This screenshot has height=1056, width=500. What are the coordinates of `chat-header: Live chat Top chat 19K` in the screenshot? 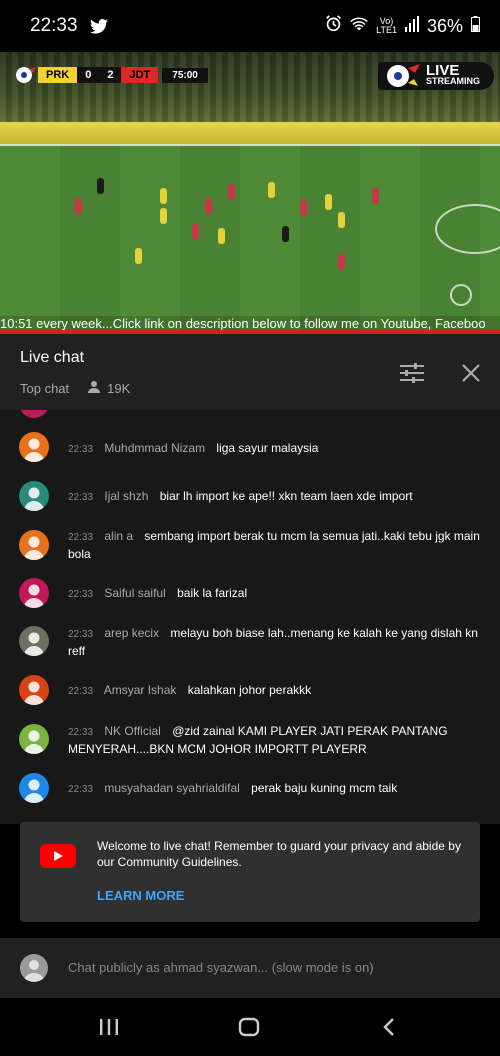 It's located at (250, 372).